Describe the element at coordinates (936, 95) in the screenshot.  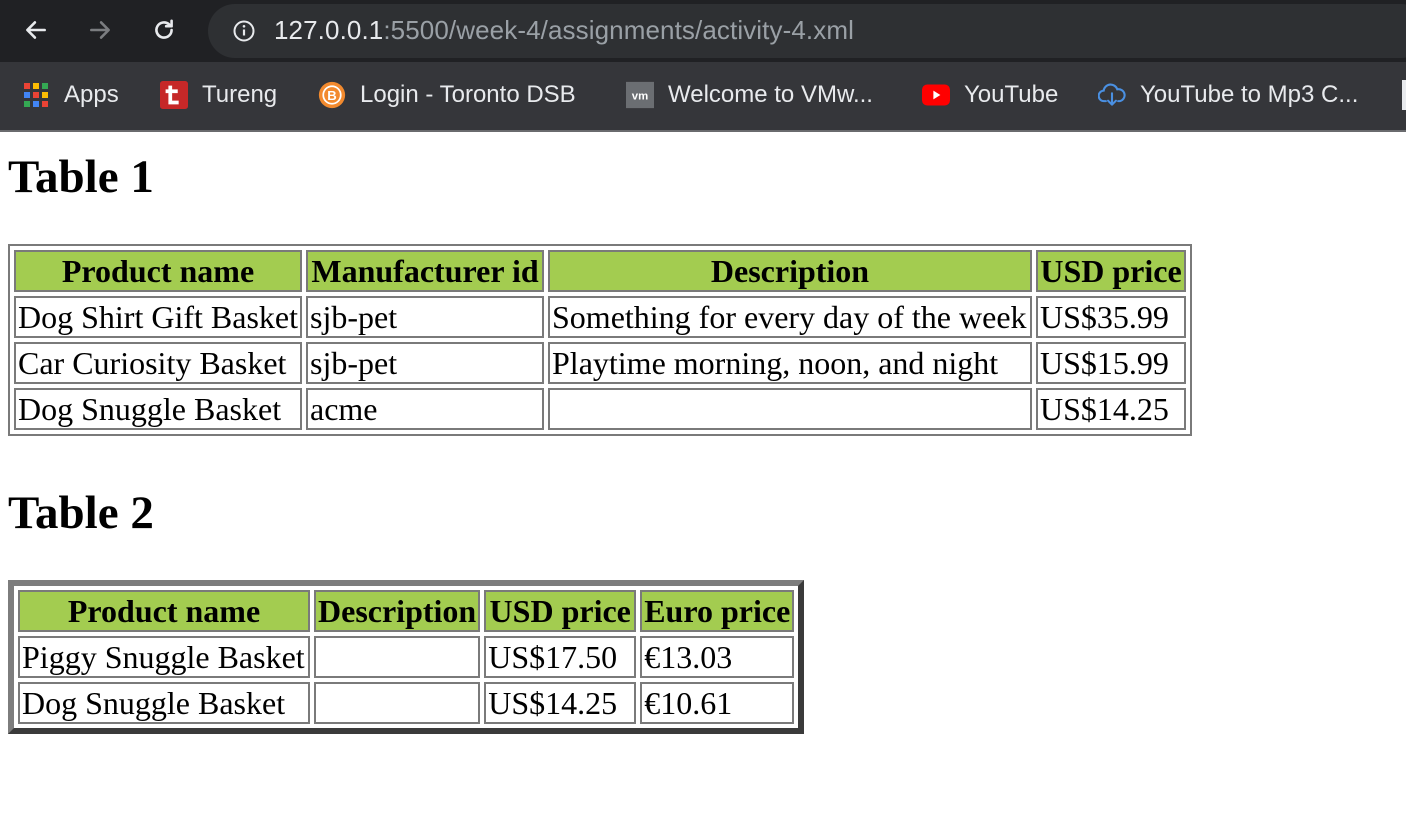
I see `youtube-icon` at that location.